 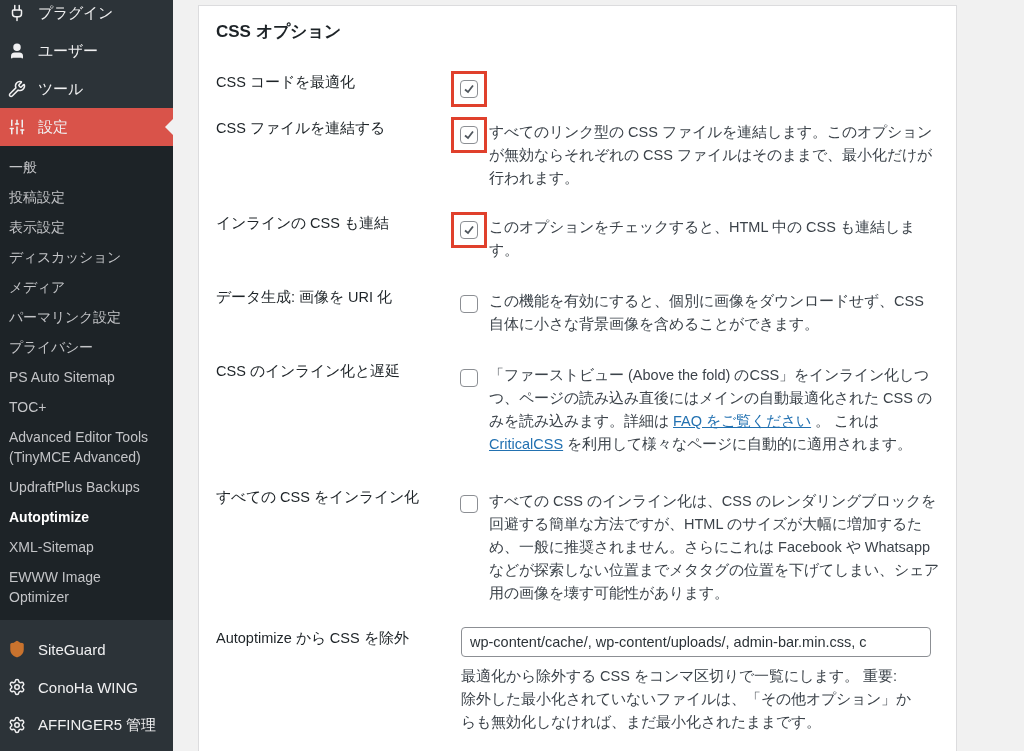 I want to click on sliders-icon, so click(x=17, y=127).